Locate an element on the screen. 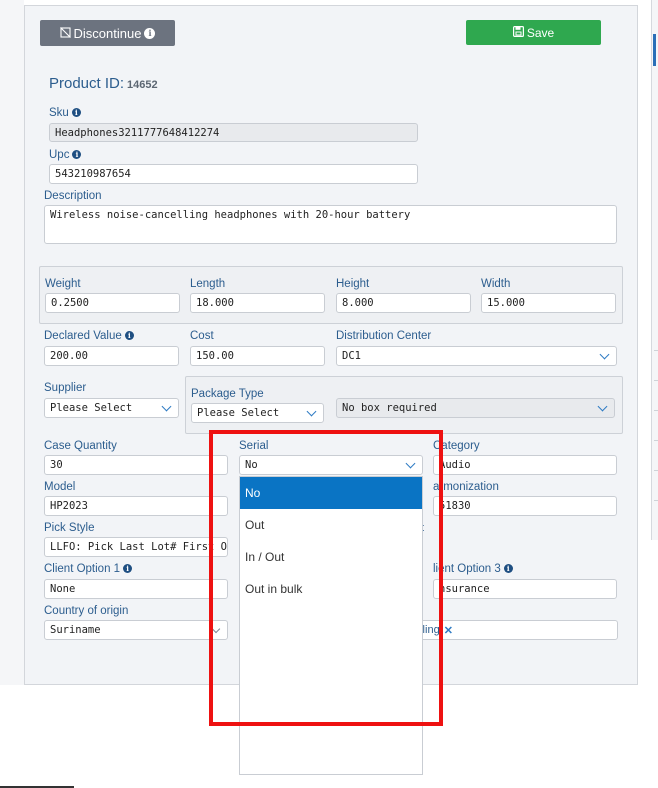 The image size is (658, 788). background-shade-left is located at coordinates (12, 342).